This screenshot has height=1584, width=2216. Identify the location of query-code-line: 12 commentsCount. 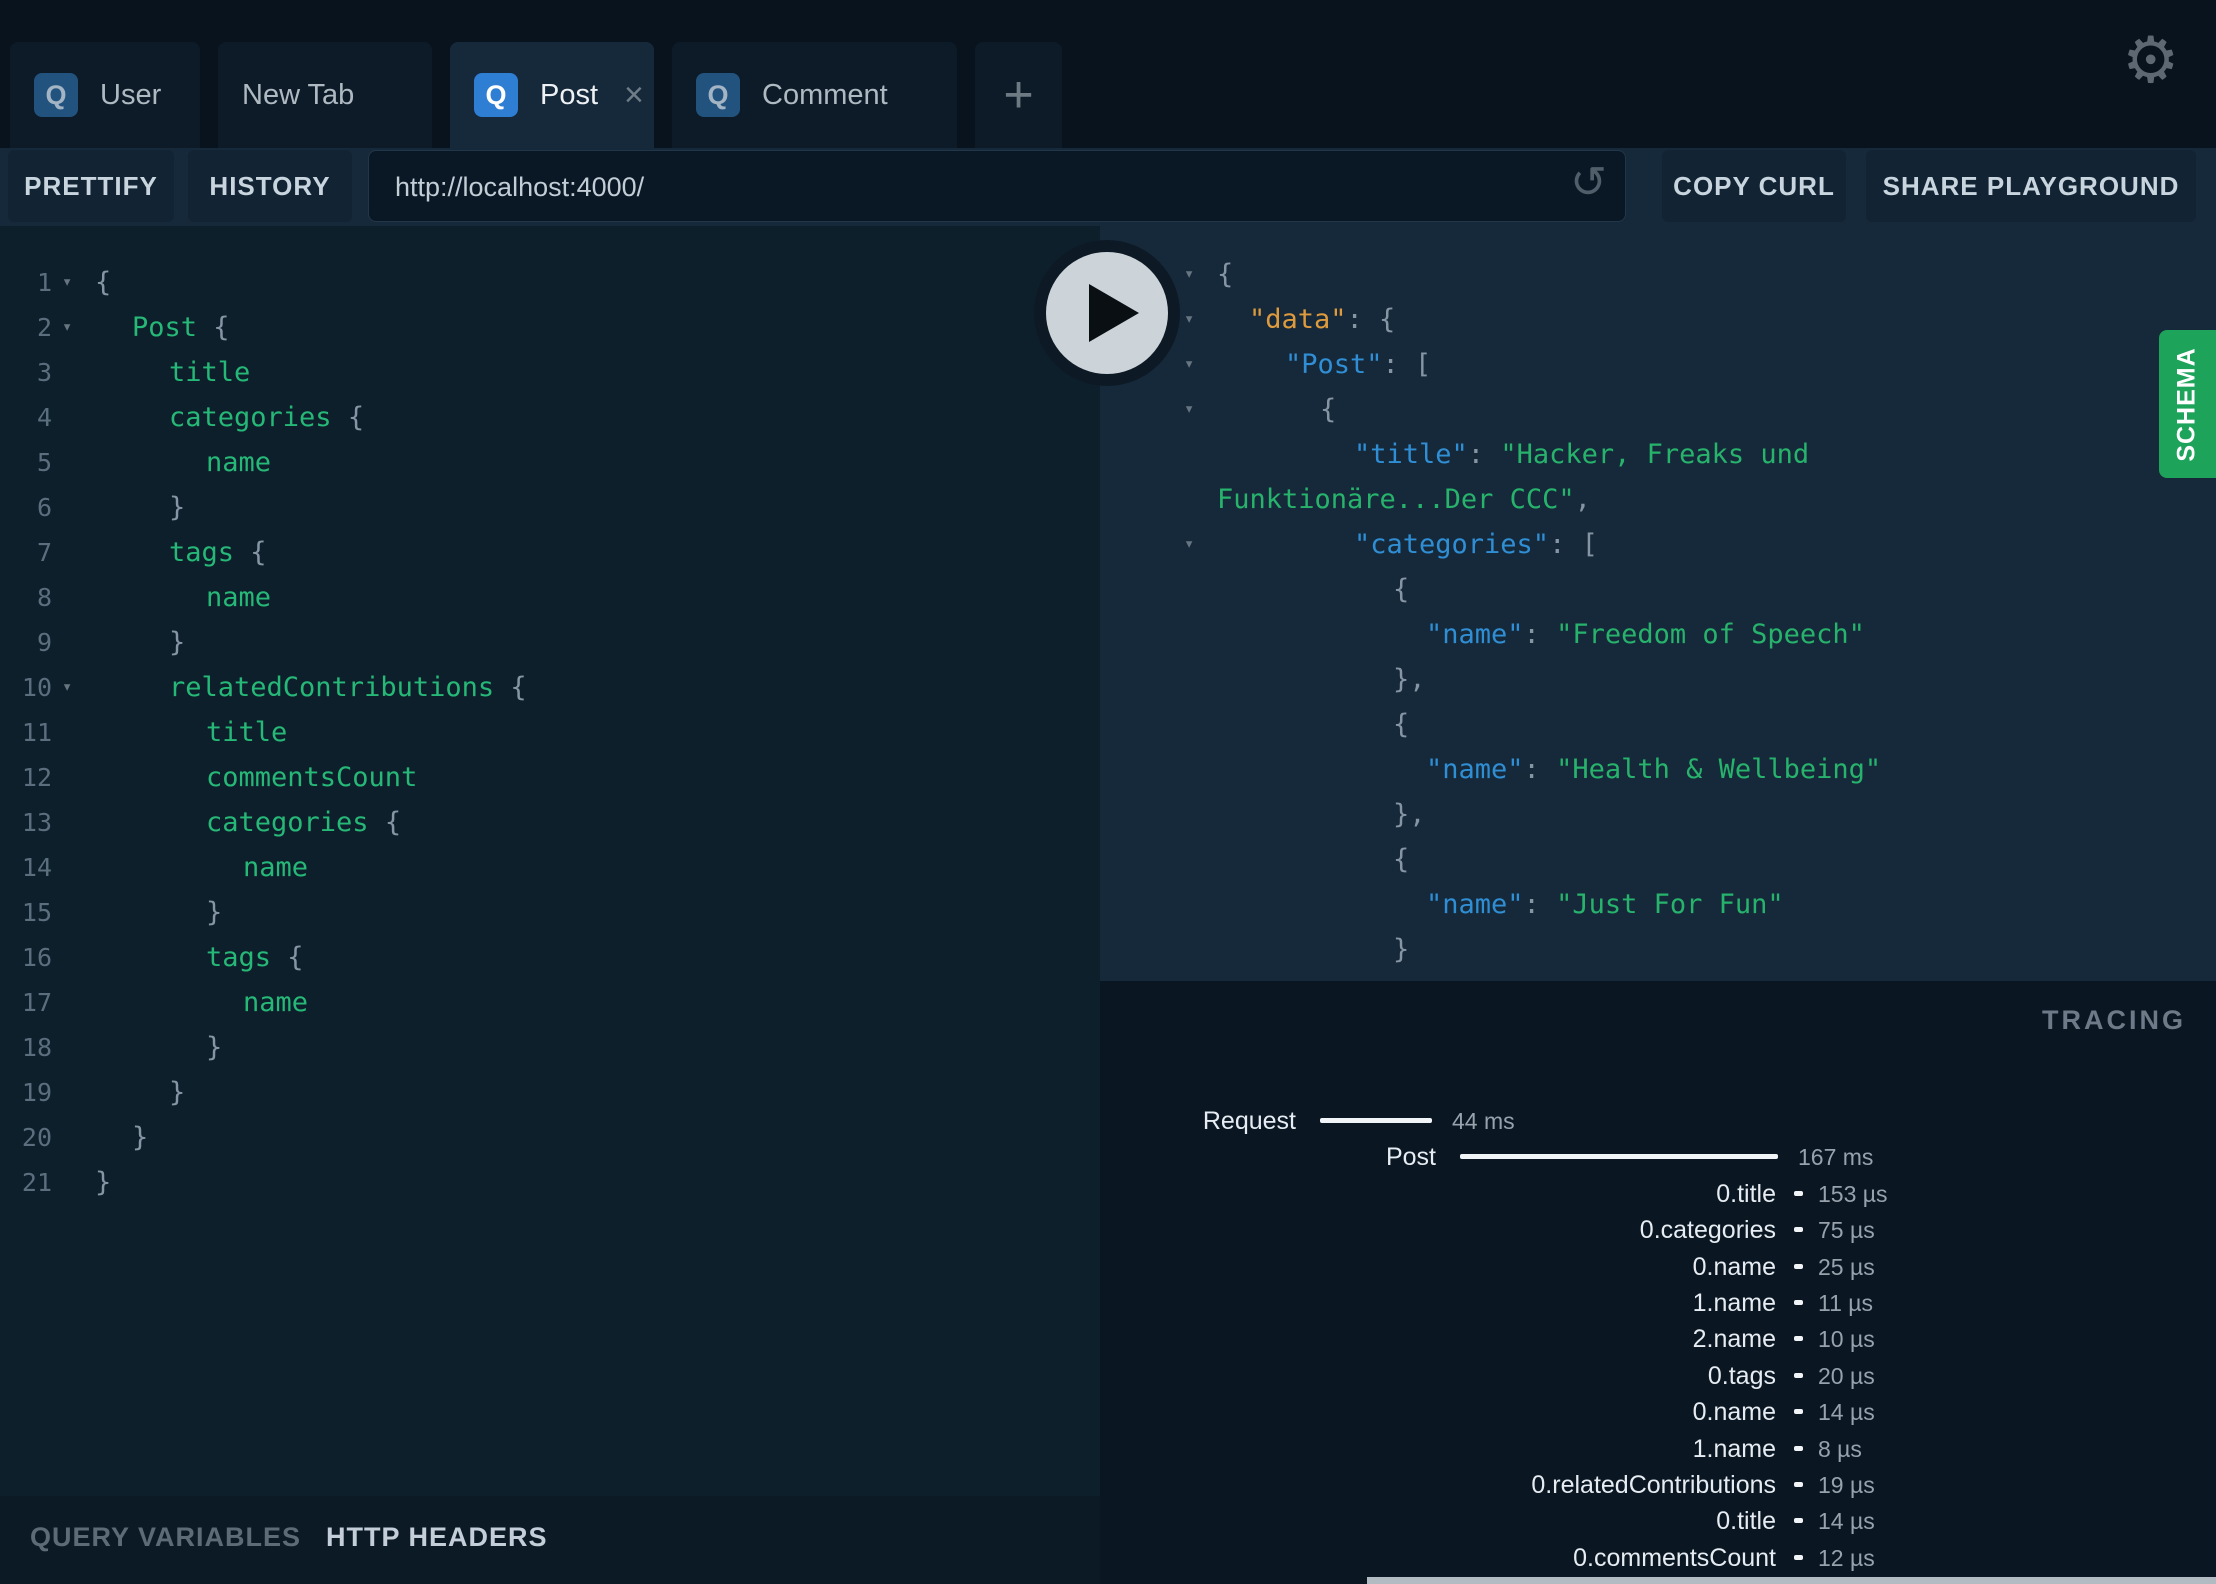
(550, 777).